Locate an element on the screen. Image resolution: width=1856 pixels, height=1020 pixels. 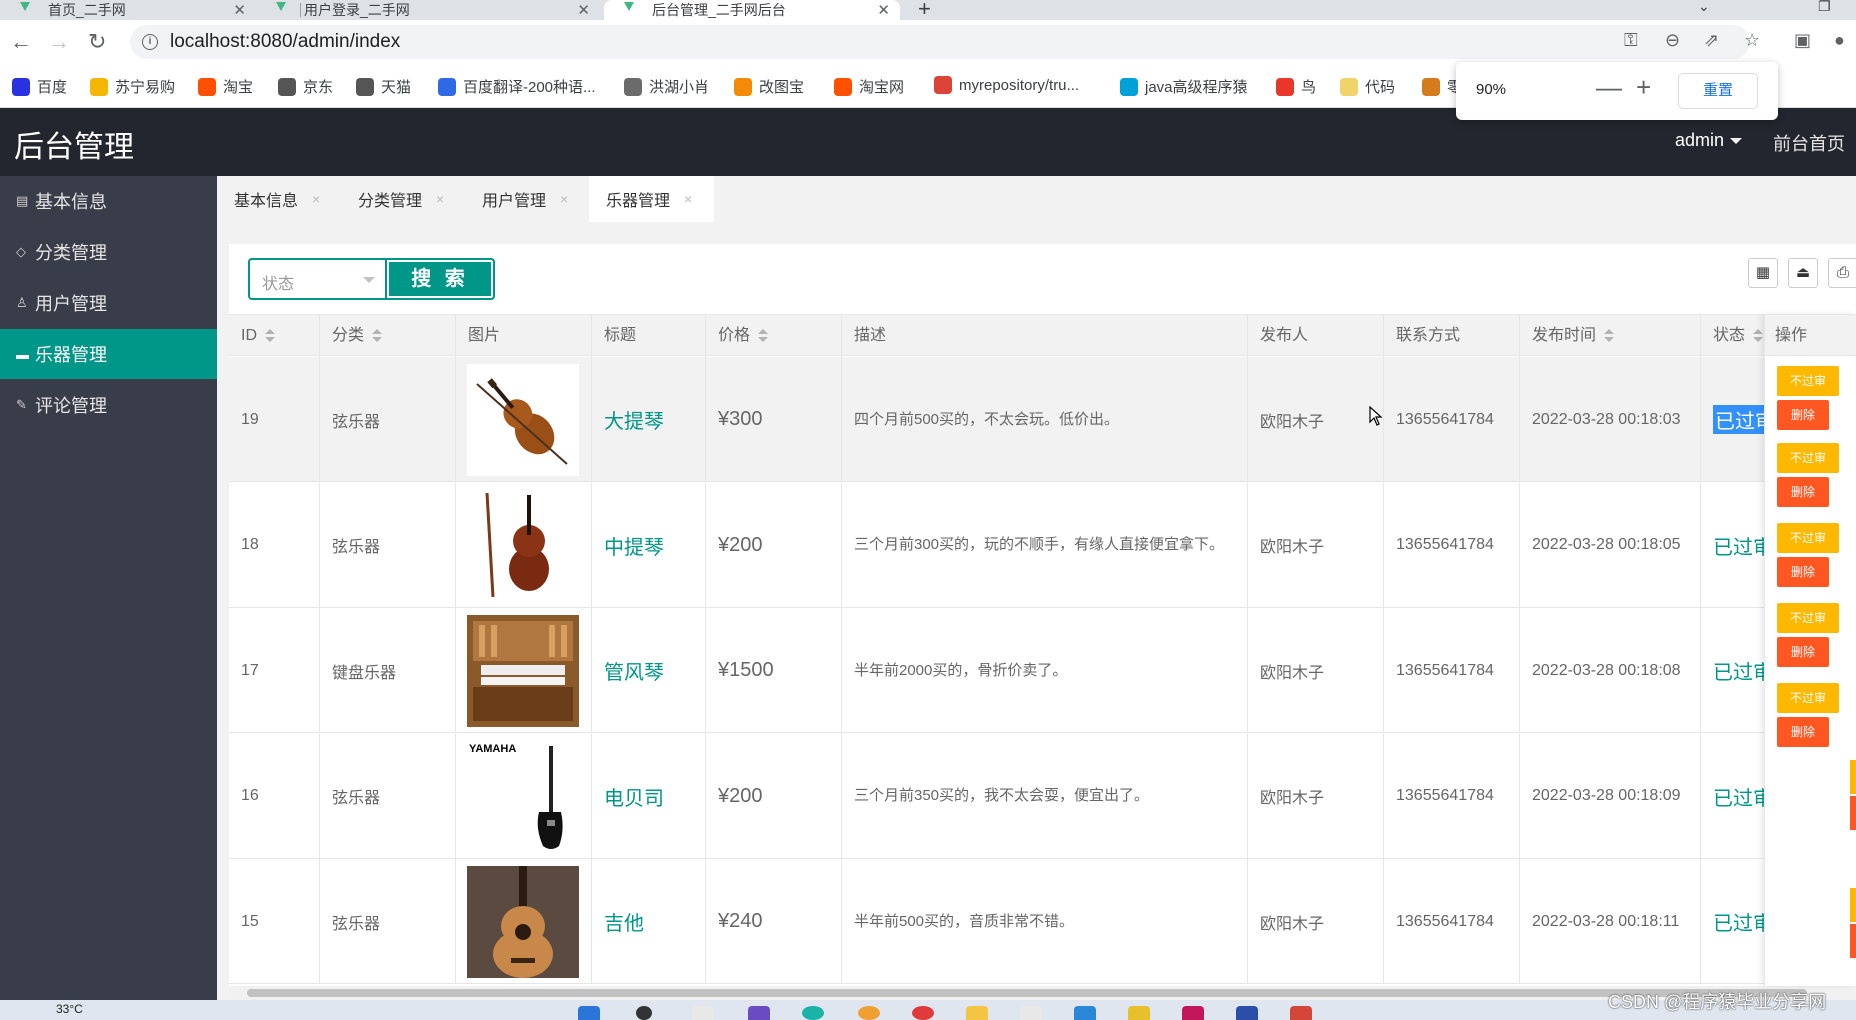
zoom-in-button: + is located at coordinates (1643, 87).